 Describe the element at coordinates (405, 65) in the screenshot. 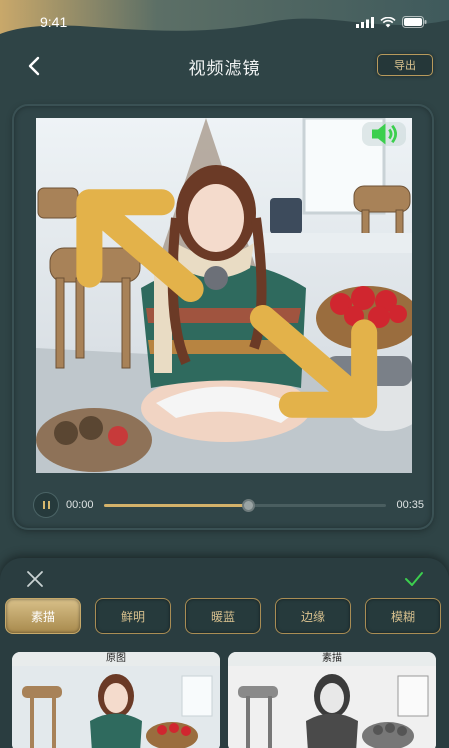

I see `export-button: 导出` at that location.